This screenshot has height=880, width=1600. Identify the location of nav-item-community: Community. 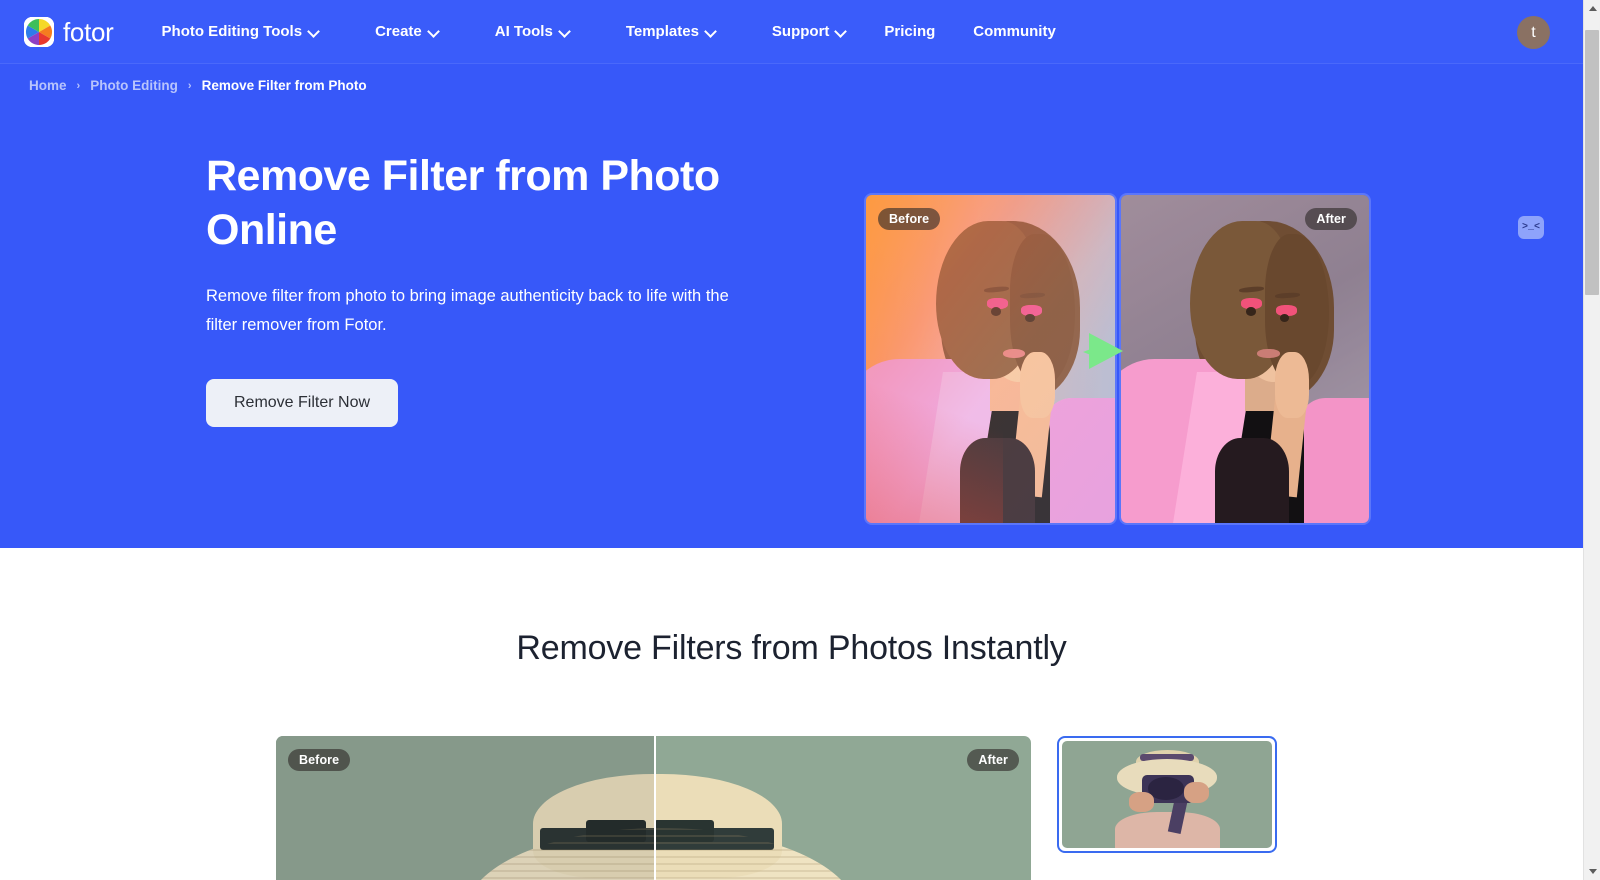
(1014, 31).